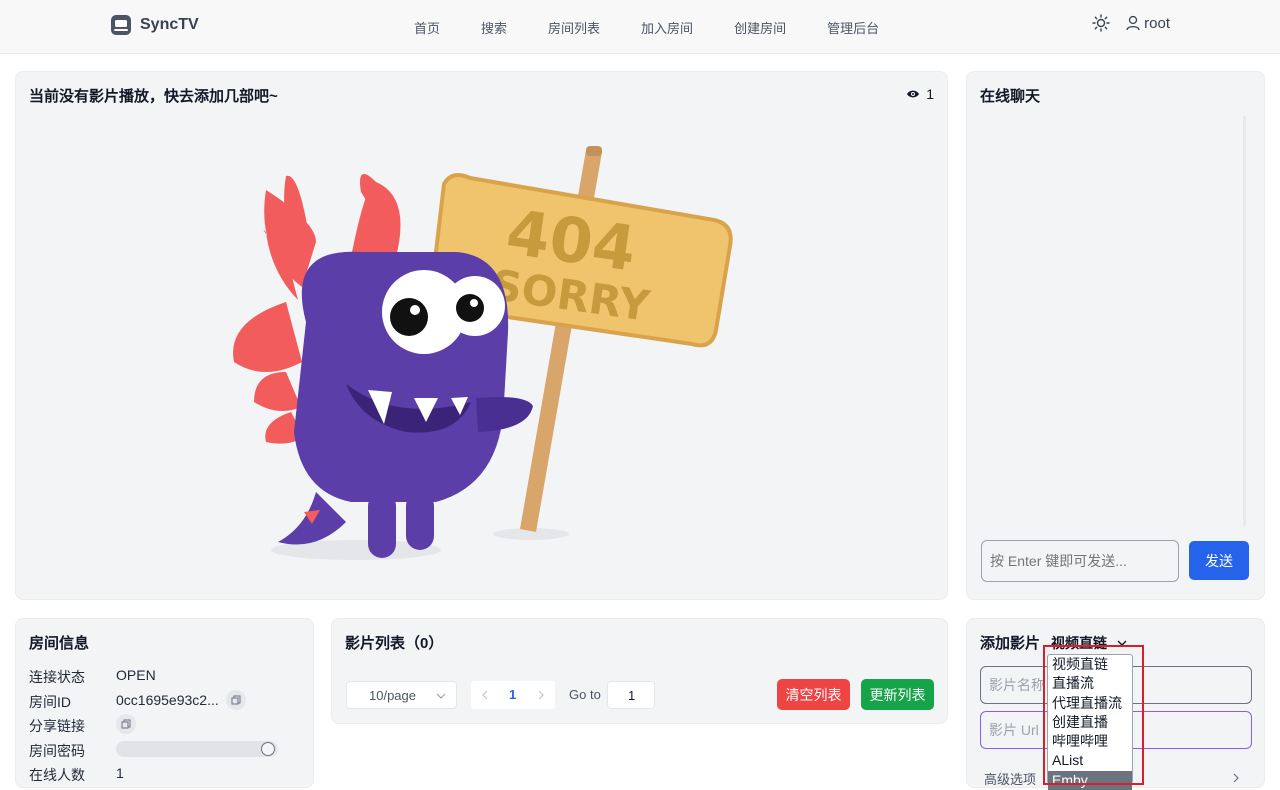 The image size is (1280, 790). I want to click on top-right-actions: root, so click(1131, 23).